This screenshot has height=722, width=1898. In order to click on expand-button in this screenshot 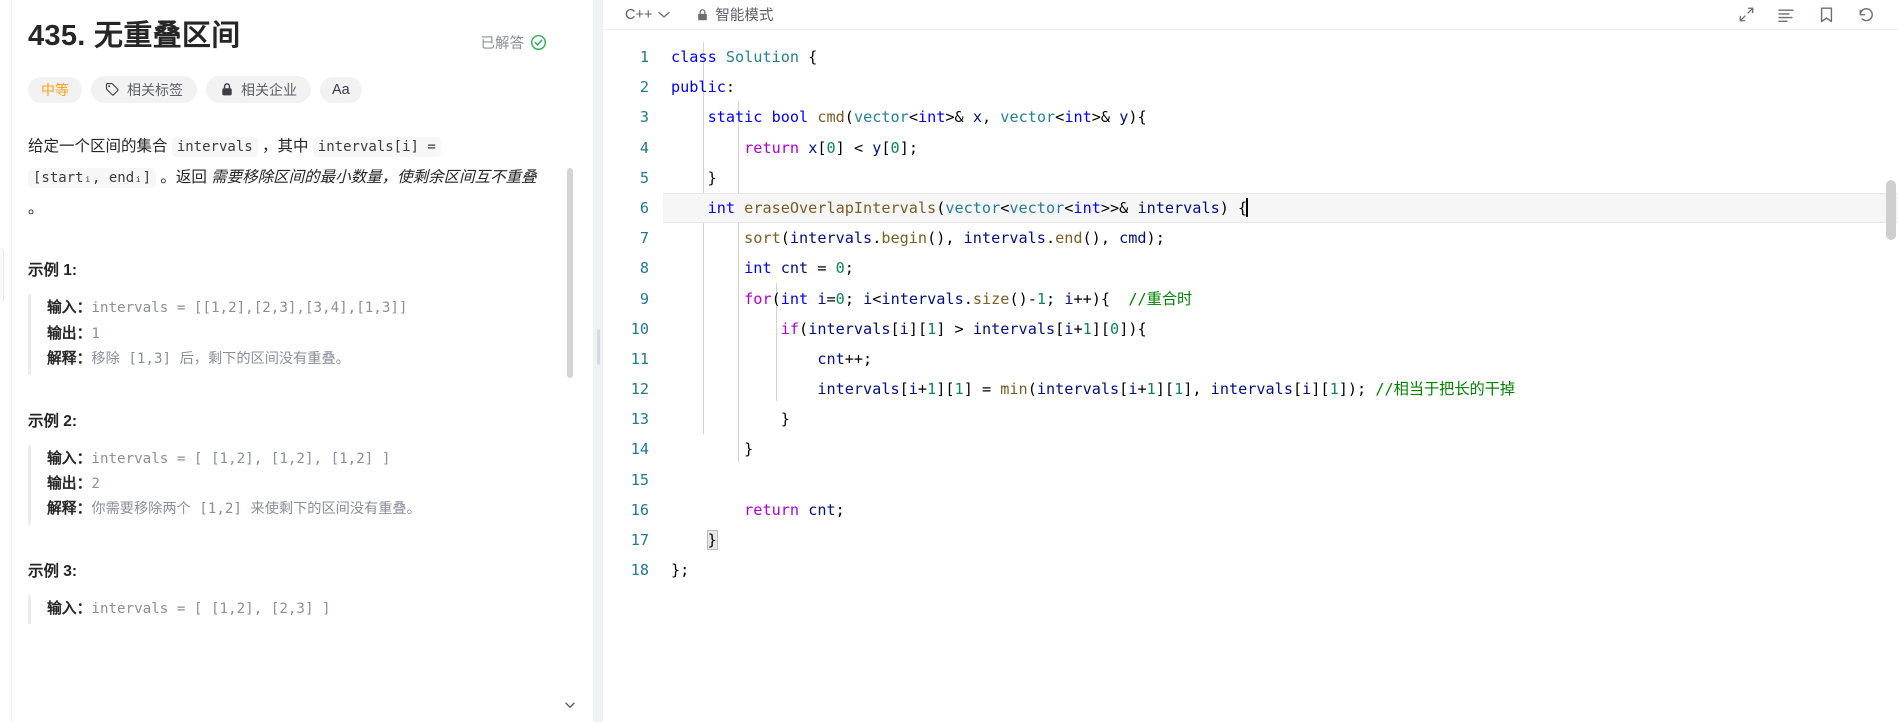, I will do `click(1746, 15)`.